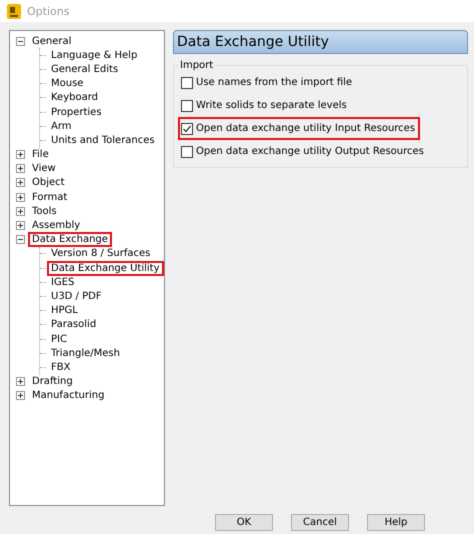 Image resolution: width=474 pixels, height=534 pixels. Describe the element at coordinates (73, 324) in the screenshot. I see `tree-item: Parasolid` at that location.